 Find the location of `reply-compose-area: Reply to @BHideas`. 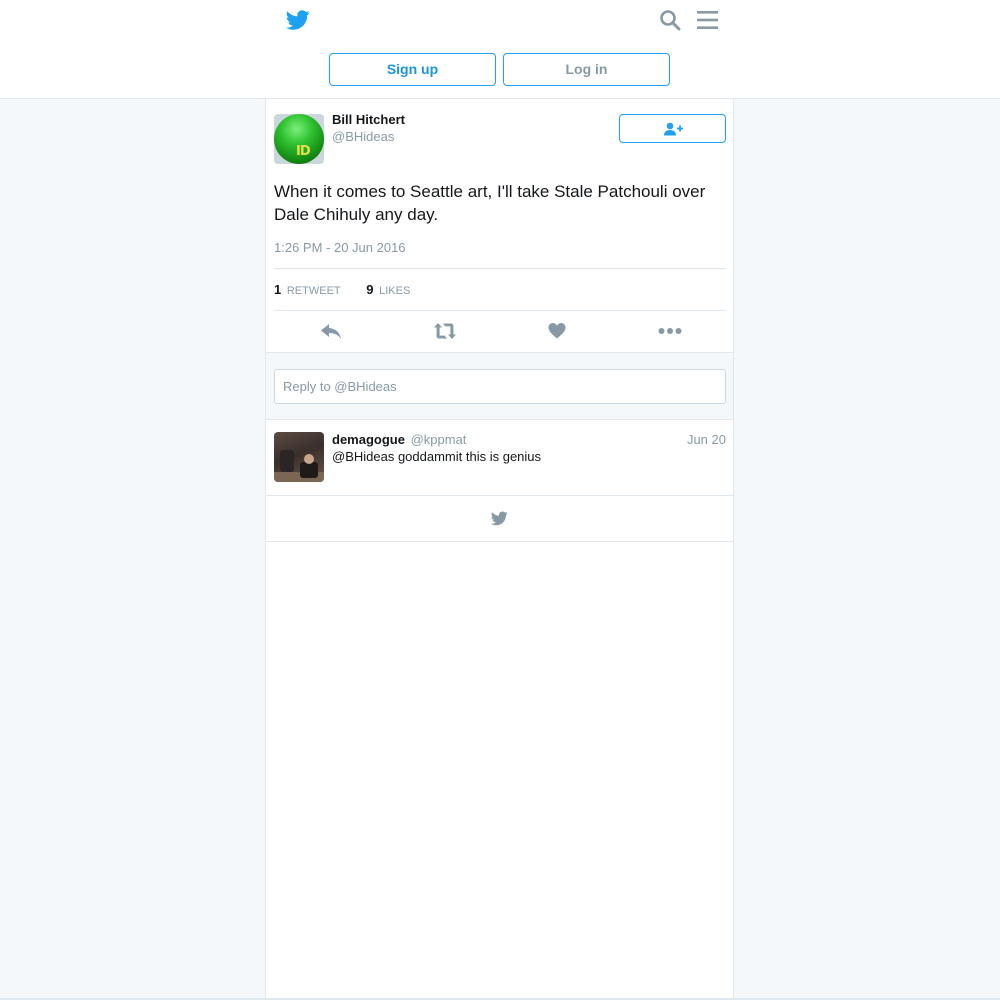

reply-compose-area: Reply to @BHideas is located at coordinates (499, 386).